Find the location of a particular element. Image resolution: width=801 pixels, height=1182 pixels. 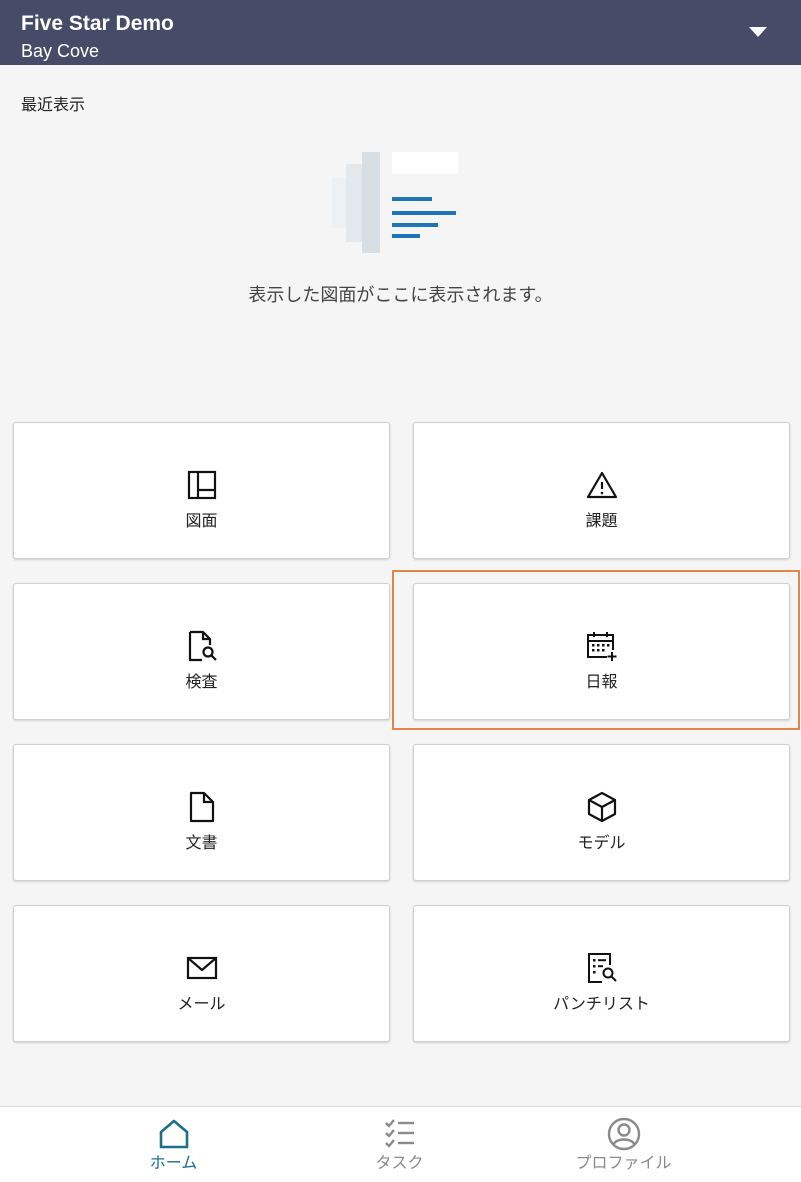

tile-label: 検査 is located at coordinates (201, 681).